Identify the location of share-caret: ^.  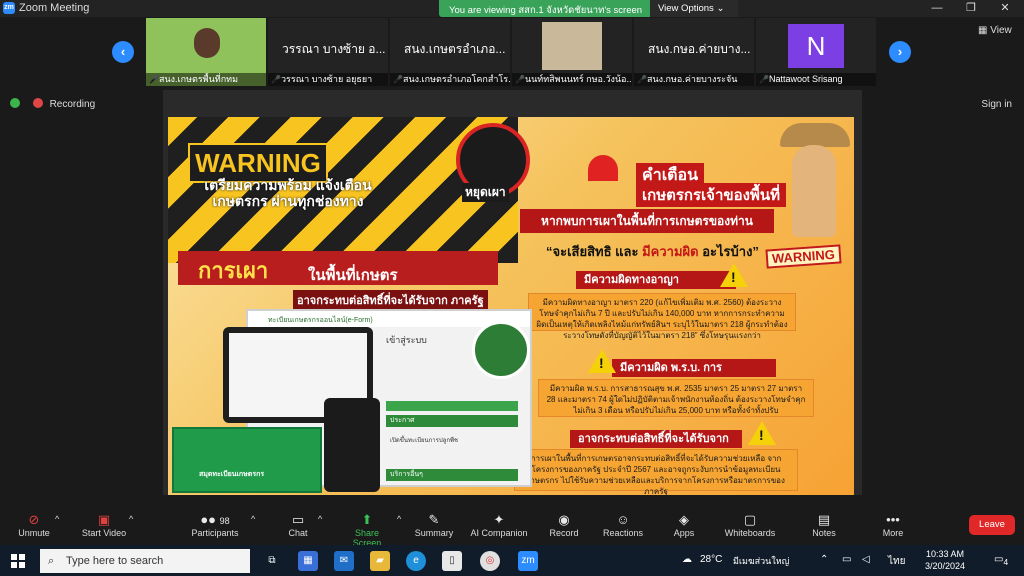
(399, 519).